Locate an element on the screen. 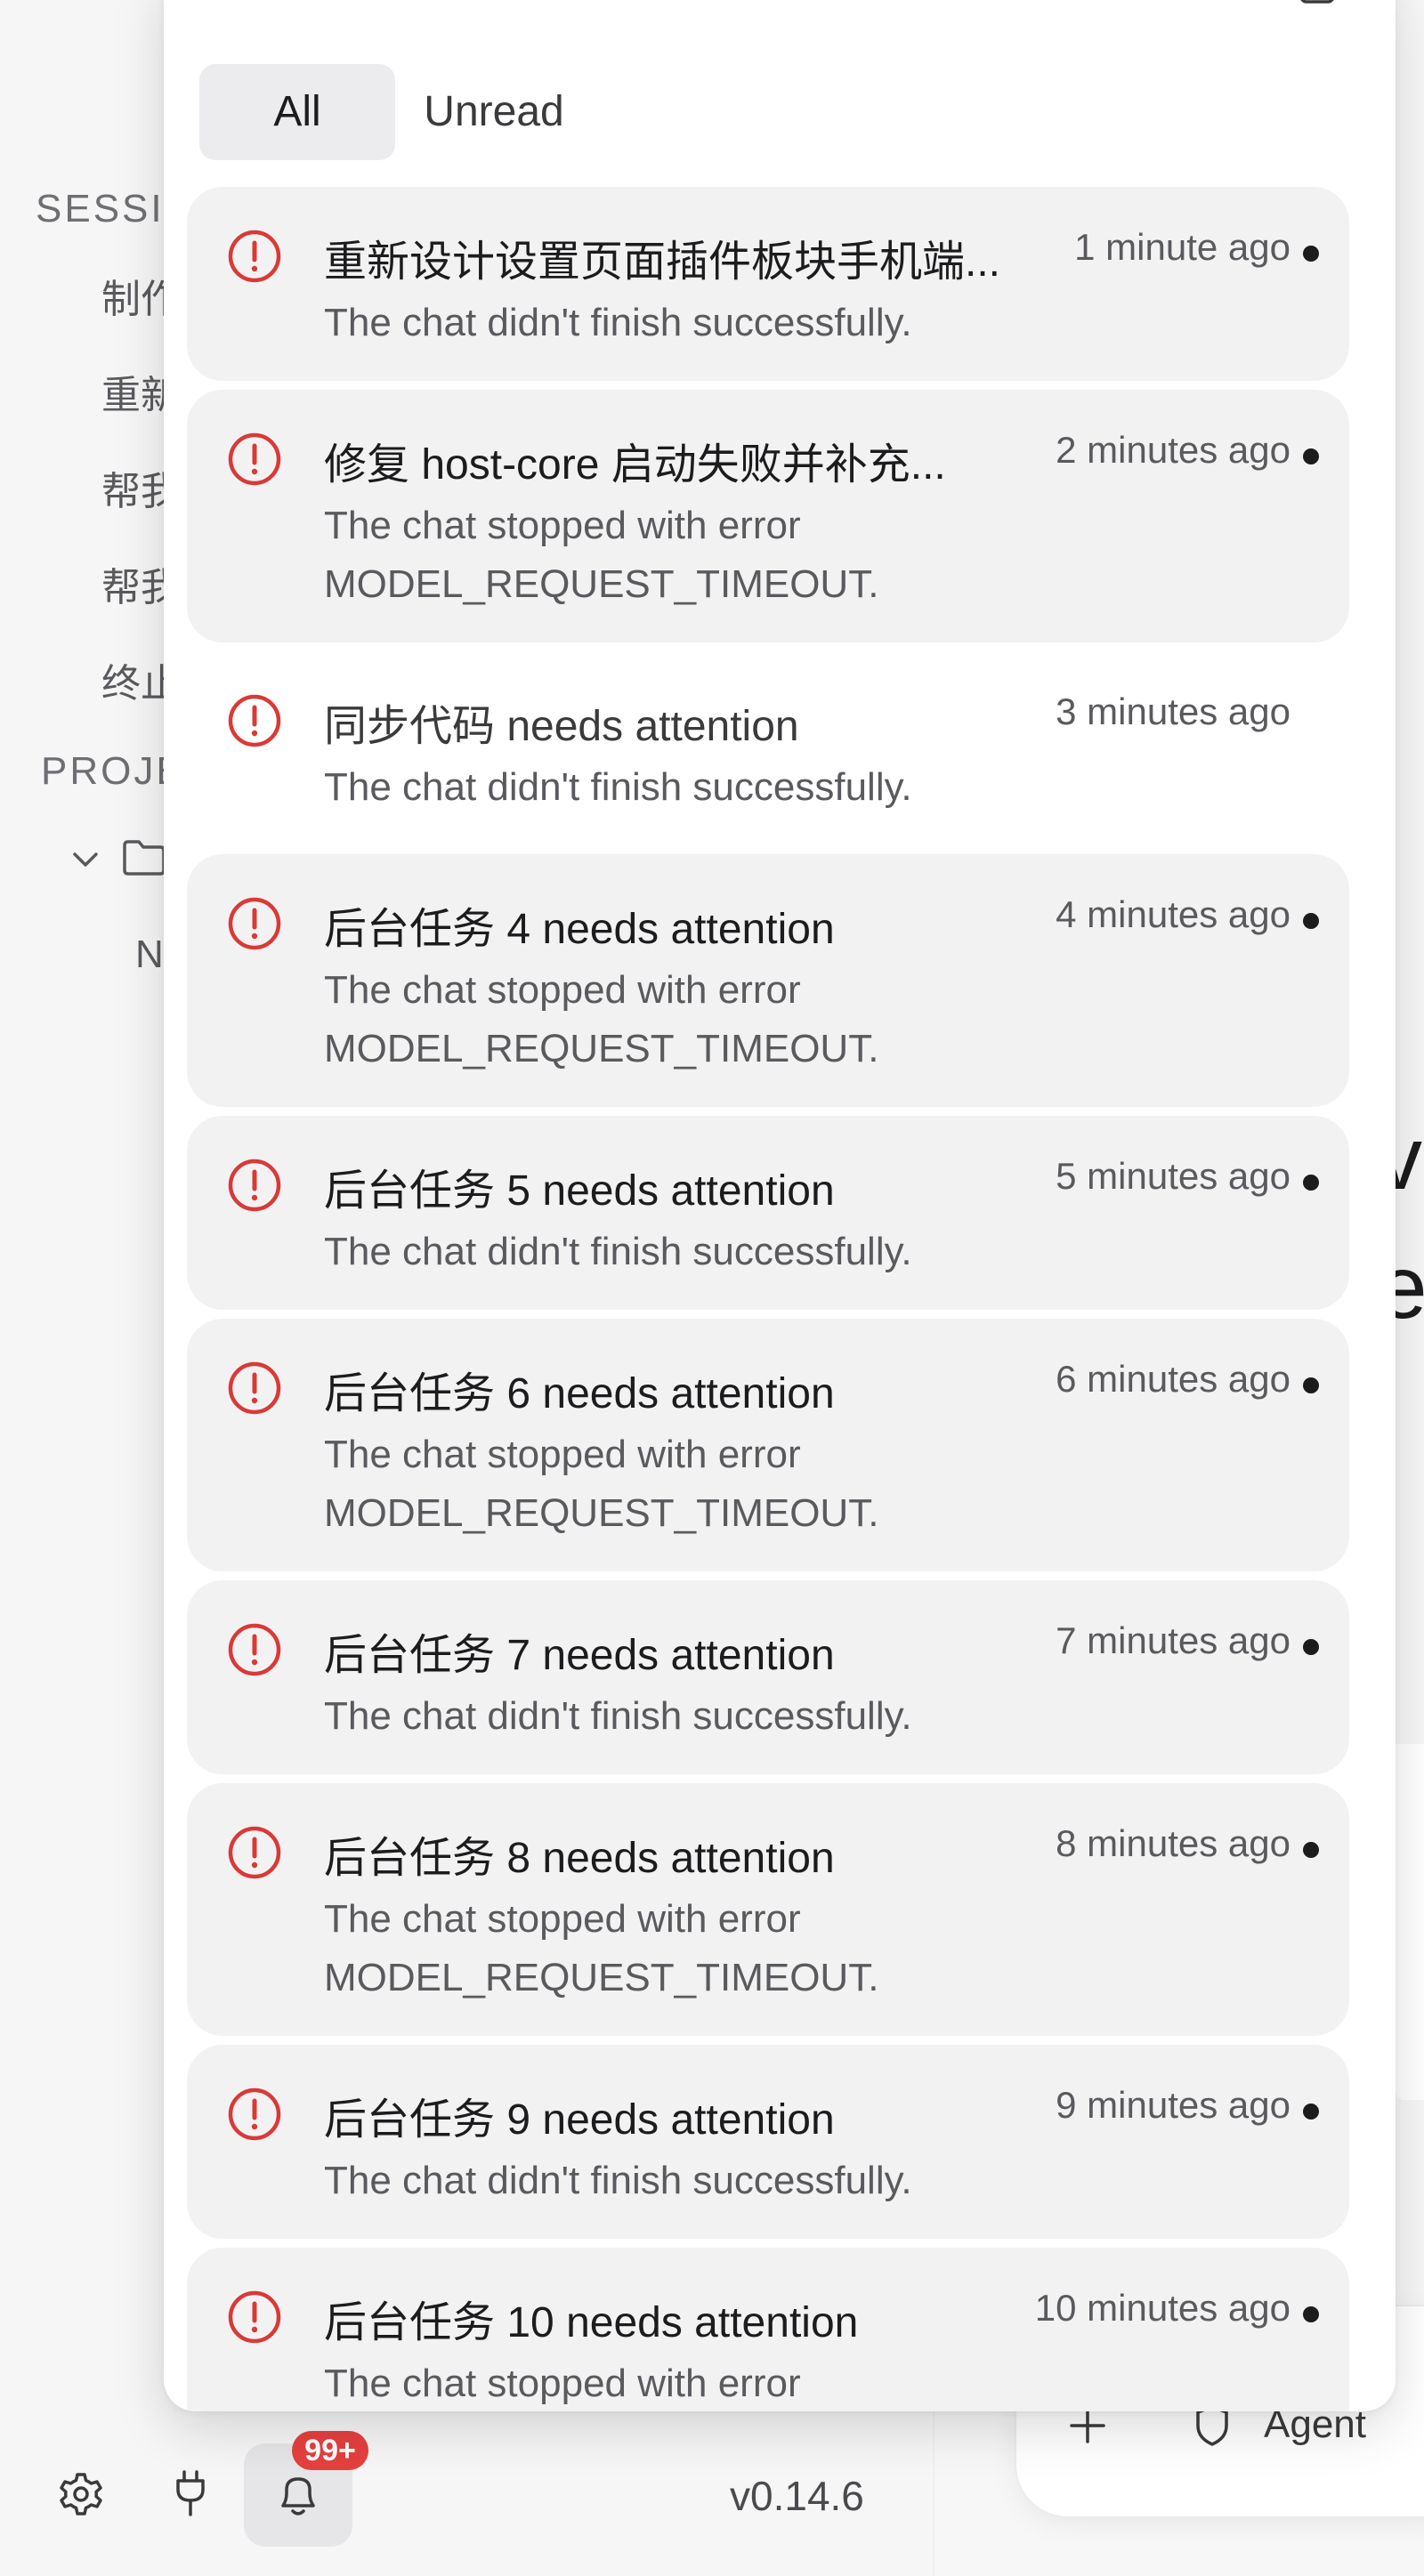  notification-title: 后台任务 9 needs attention is located at coordinates (579, 2120).